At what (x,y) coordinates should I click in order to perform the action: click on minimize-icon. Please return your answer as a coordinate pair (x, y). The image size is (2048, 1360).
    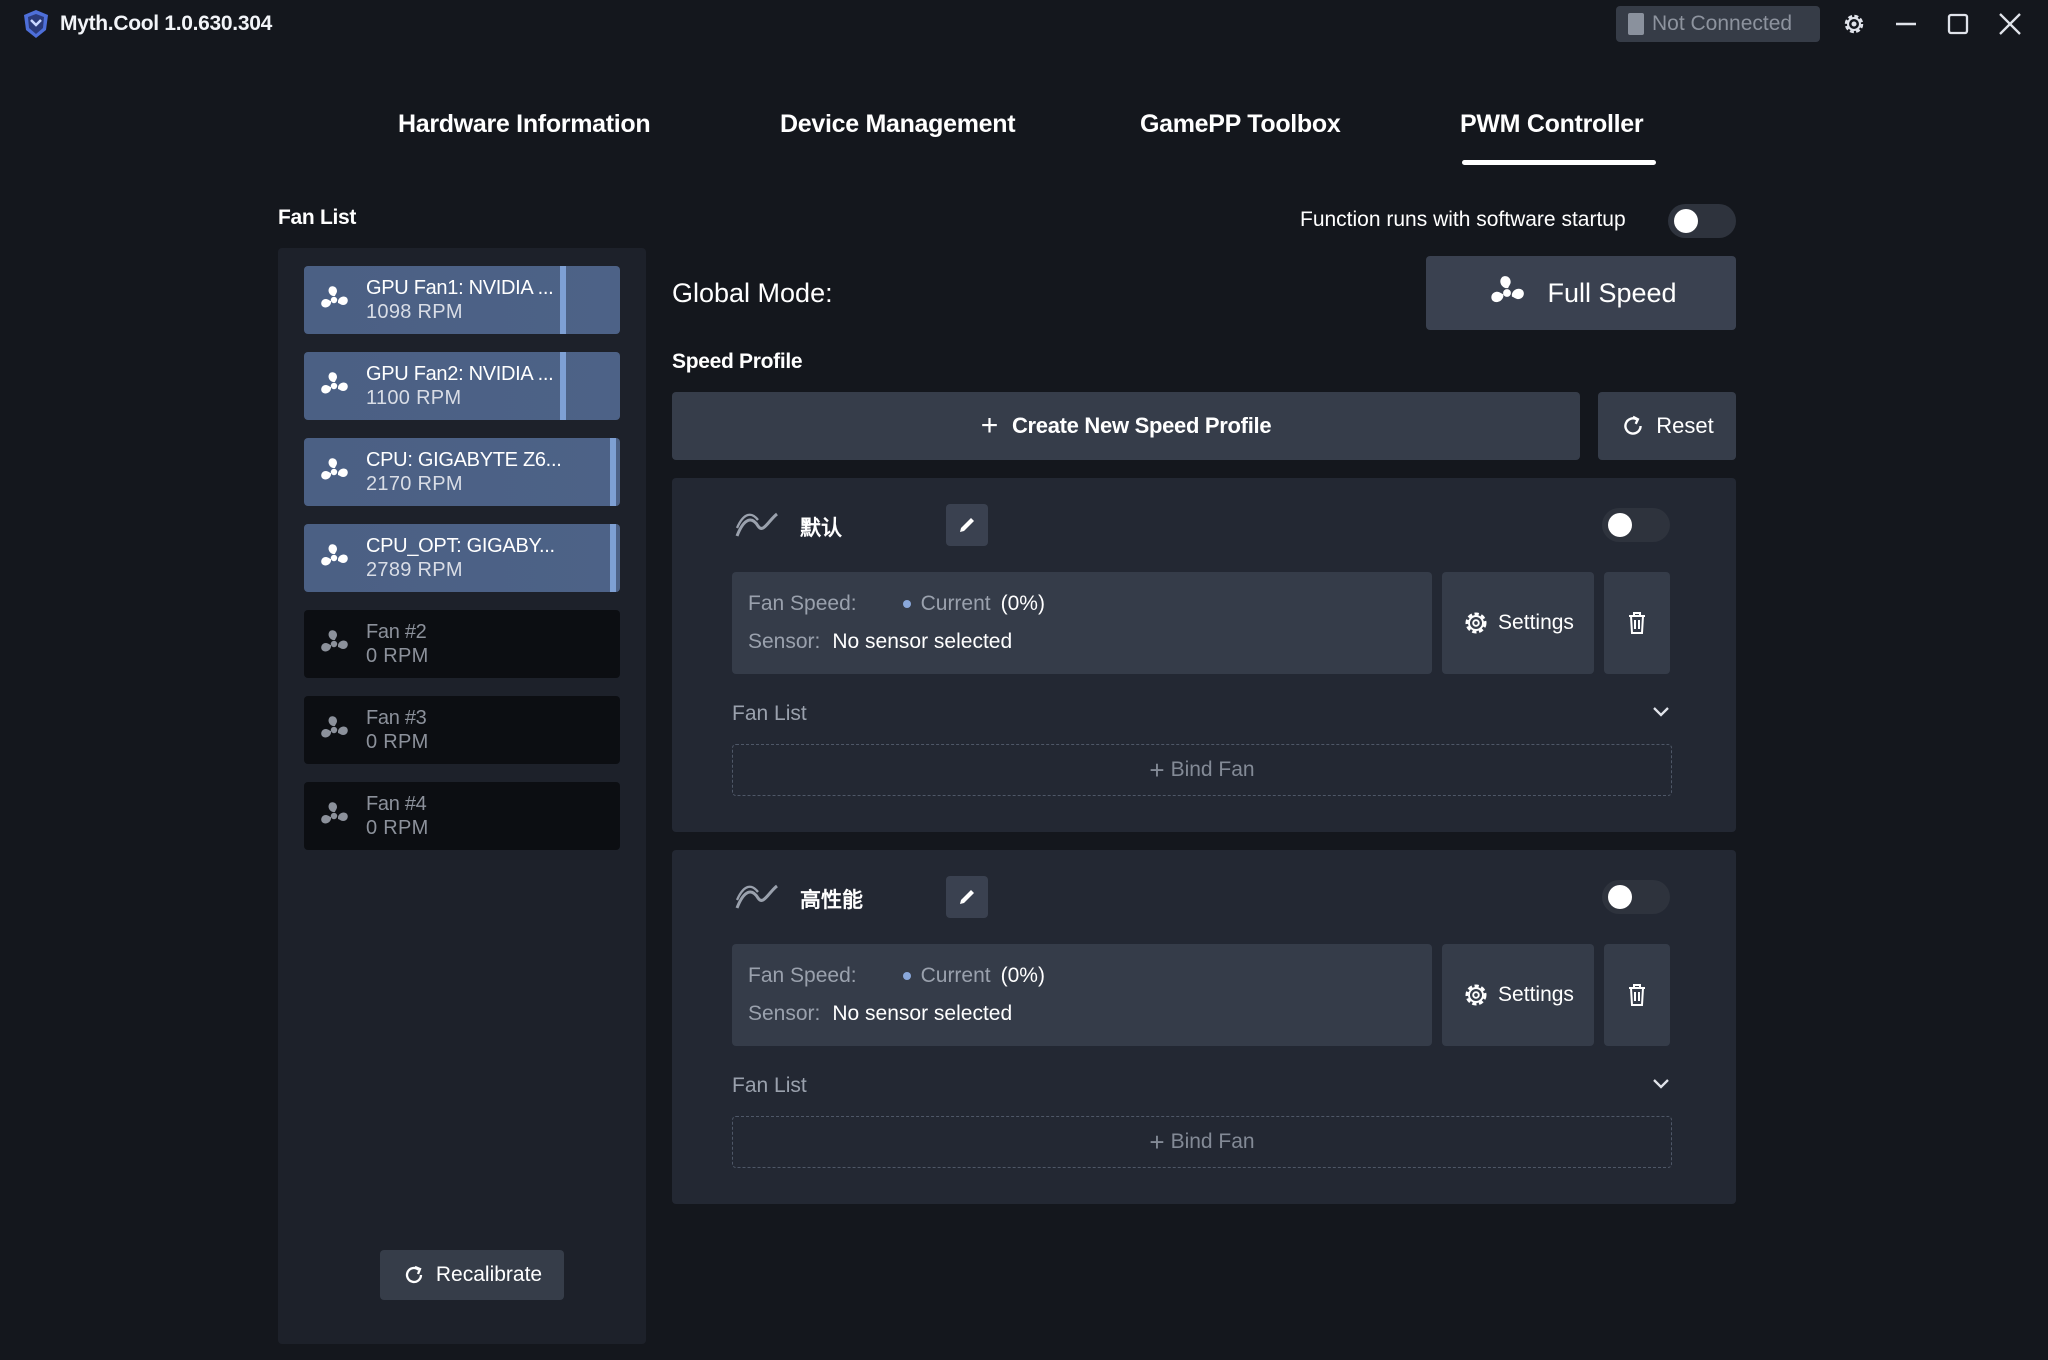
    Looking at the image, I should click on (1906, 24).